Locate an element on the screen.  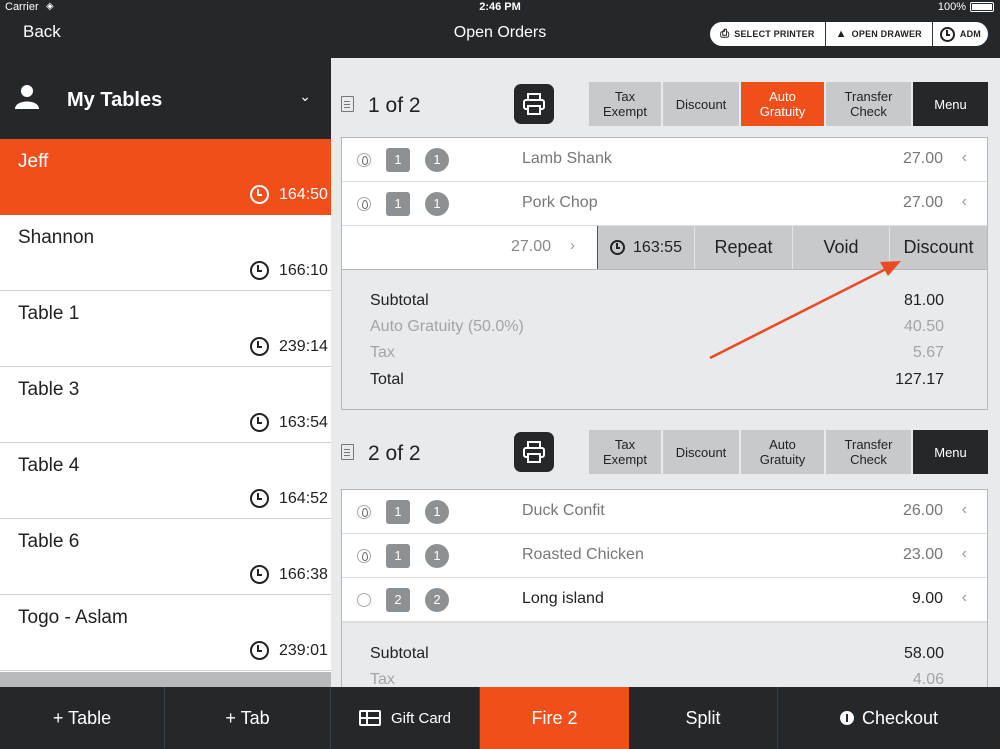
admin-button: ADM is located at coordinates (960, 34).